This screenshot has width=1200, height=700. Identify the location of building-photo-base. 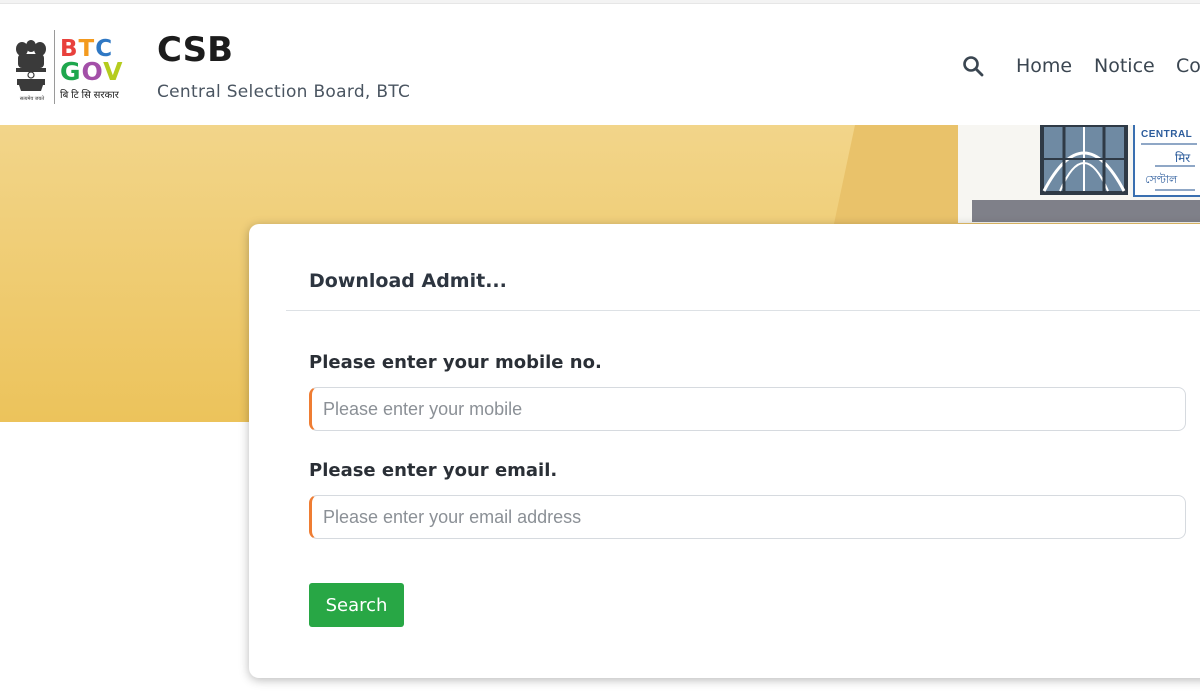
(1086, 211).